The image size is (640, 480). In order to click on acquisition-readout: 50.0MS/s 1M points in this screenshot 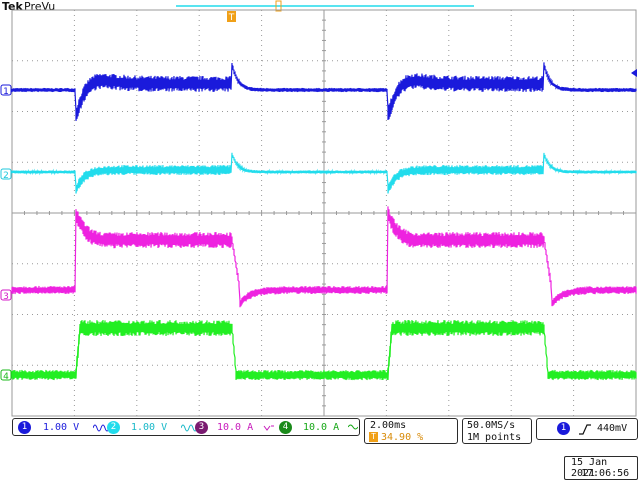, I will do `click(497, 431)`.